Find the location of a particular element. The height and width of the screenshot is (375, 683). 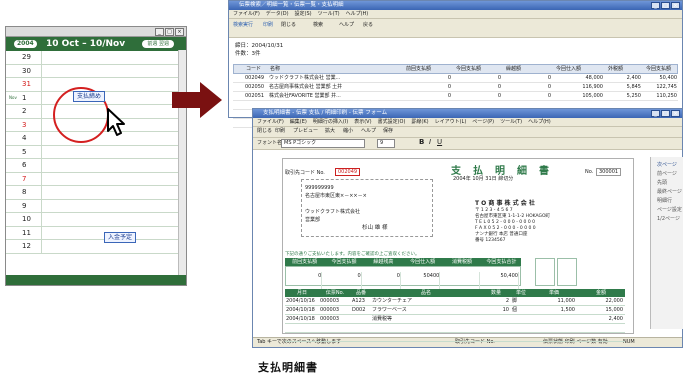

menu-item: 設定(S) is located at coordinates (303, 14).